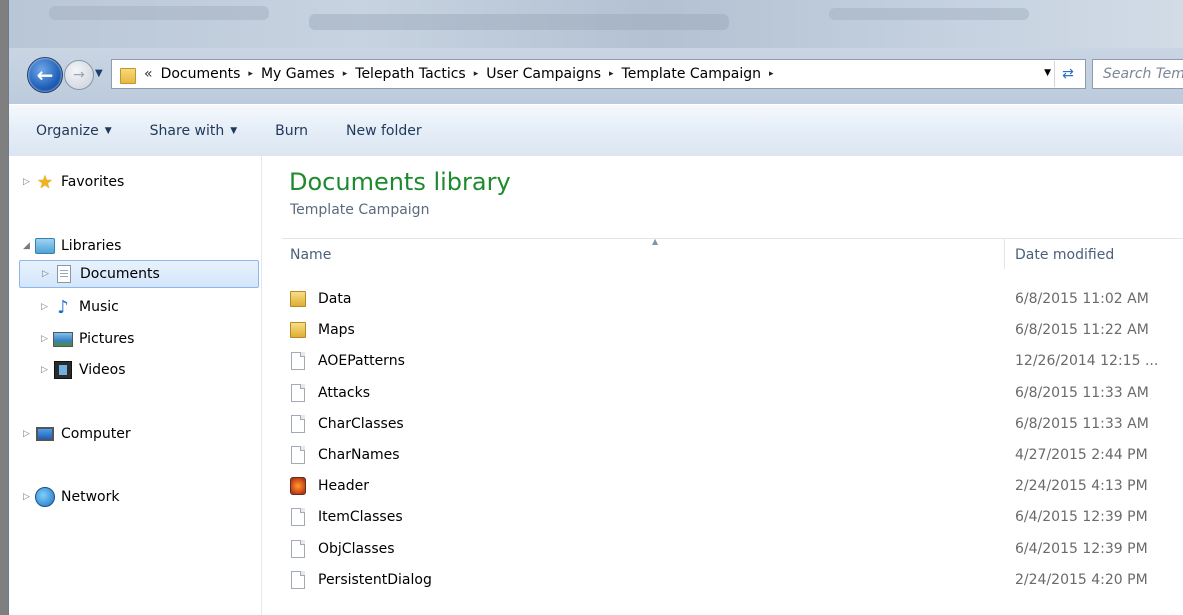  Describe the element at coordinates (596, 130) in the screenshot. I see `command-bar: Organize ▼ Share with ▼ Burn New folder` at that location.